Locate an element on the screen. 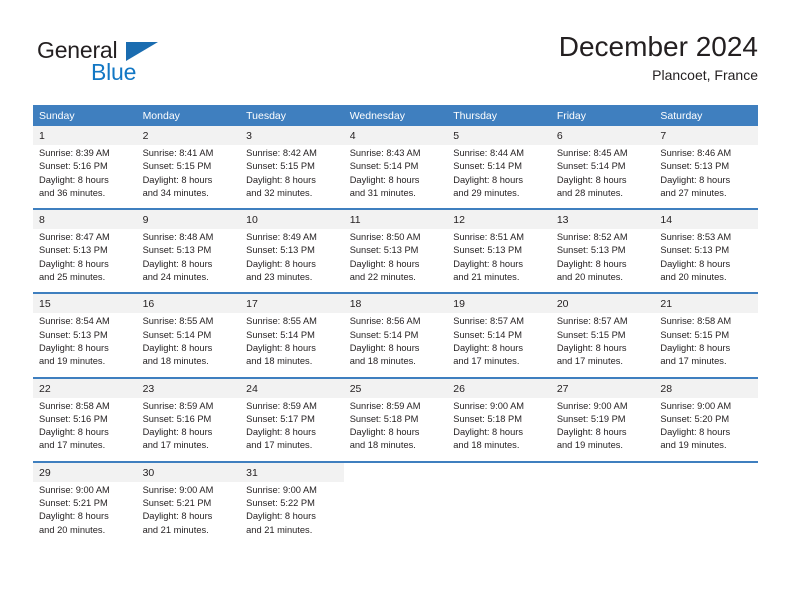  daylight-text-line2: and 29 minutes. is located at coordinates (486, 192).